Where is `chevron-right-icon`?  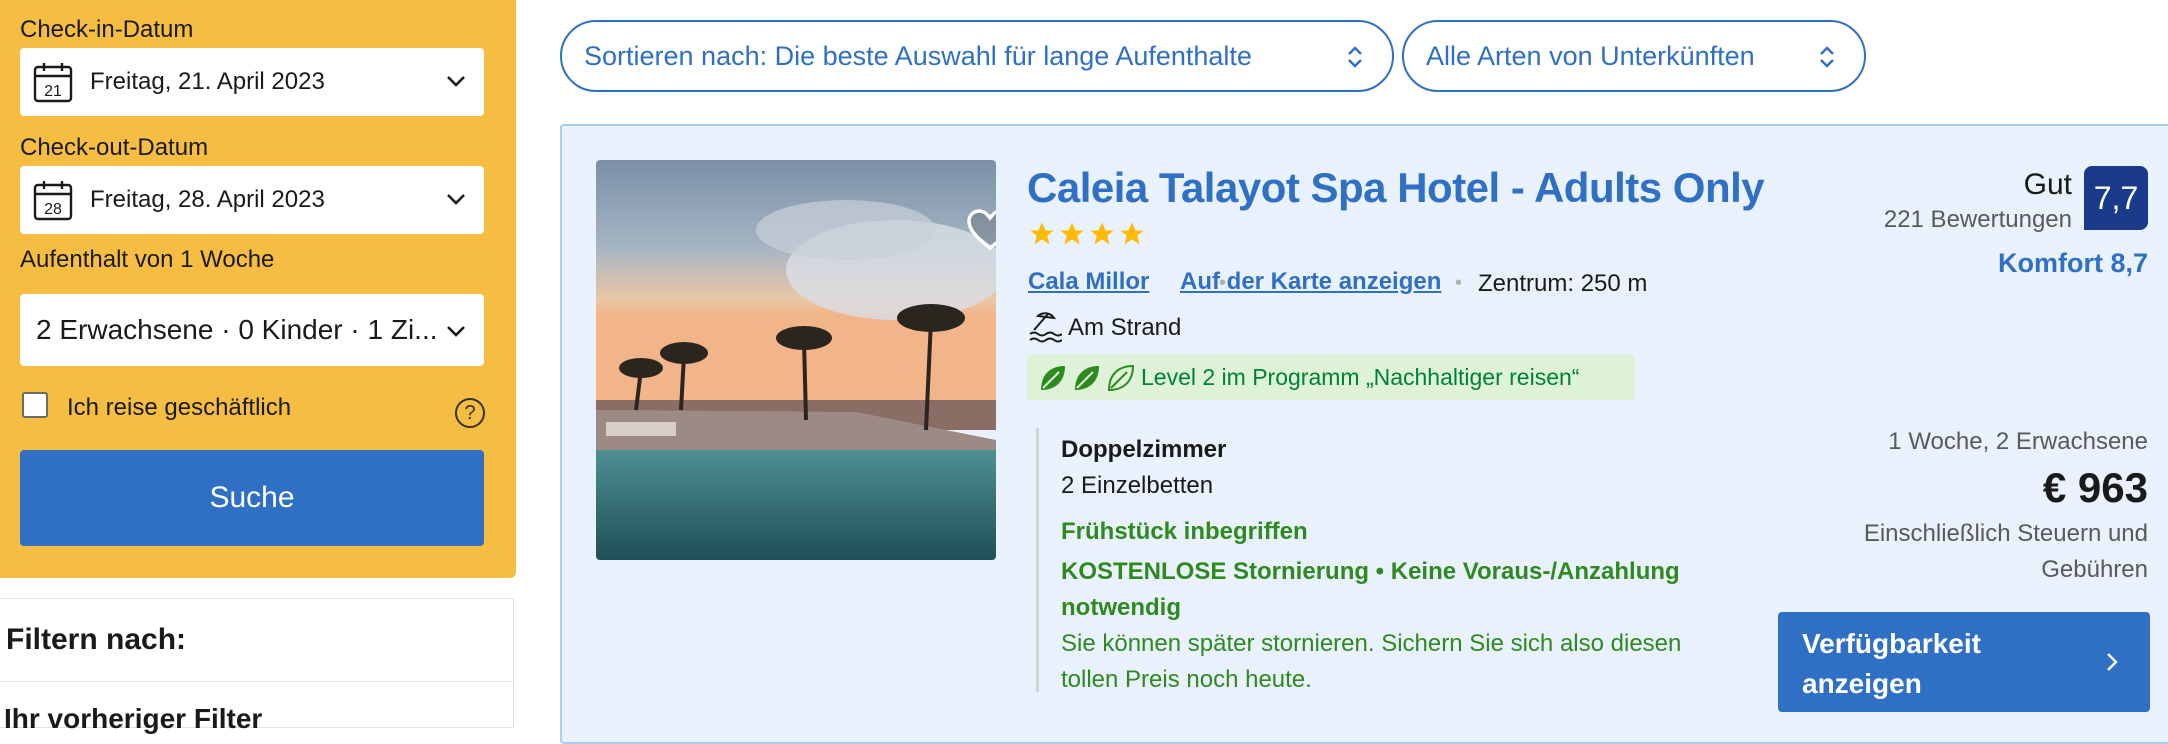 chevron-right-icon is located at coordinates (2112, 662).